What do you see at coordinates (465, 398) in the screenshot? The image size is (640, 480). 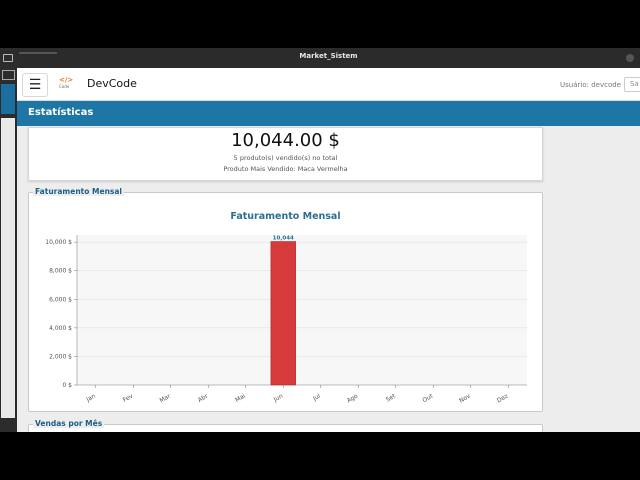 I see `x-tick-label: Nov` at bounding box center [465, 398].